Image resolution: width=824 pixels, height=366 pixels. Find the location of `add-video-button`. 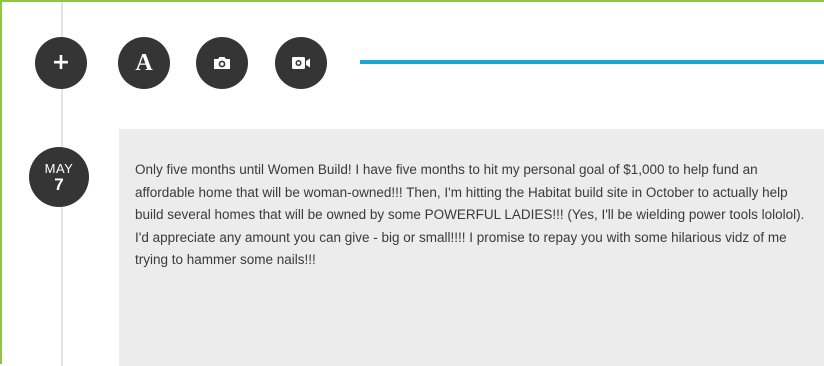

add-video-button is located at coordinates (301, 63).